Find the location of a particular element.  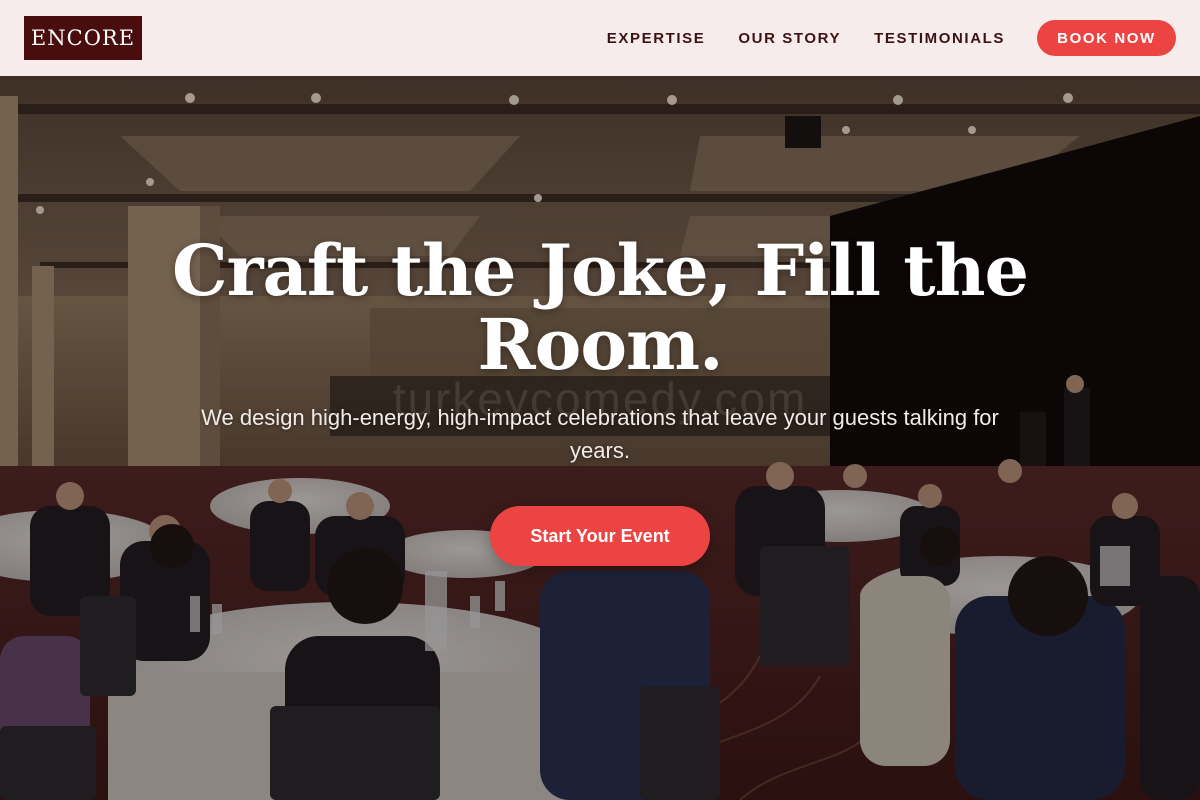

hero-headline: Craft the Joke, Fill the Room. is located at coordinates (600, 307).